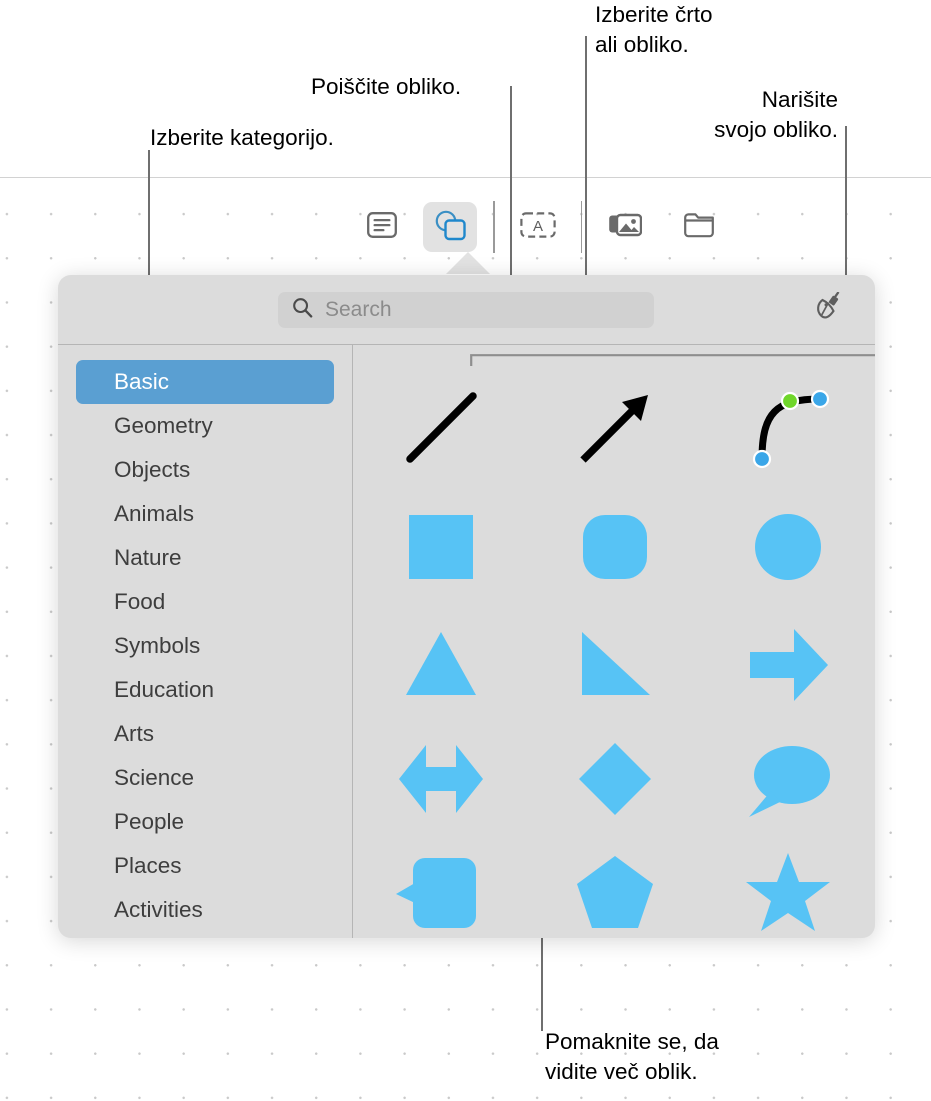 This screenshot has height=1101, width=931. I want to click on search-input: Search, so click(466, 310).